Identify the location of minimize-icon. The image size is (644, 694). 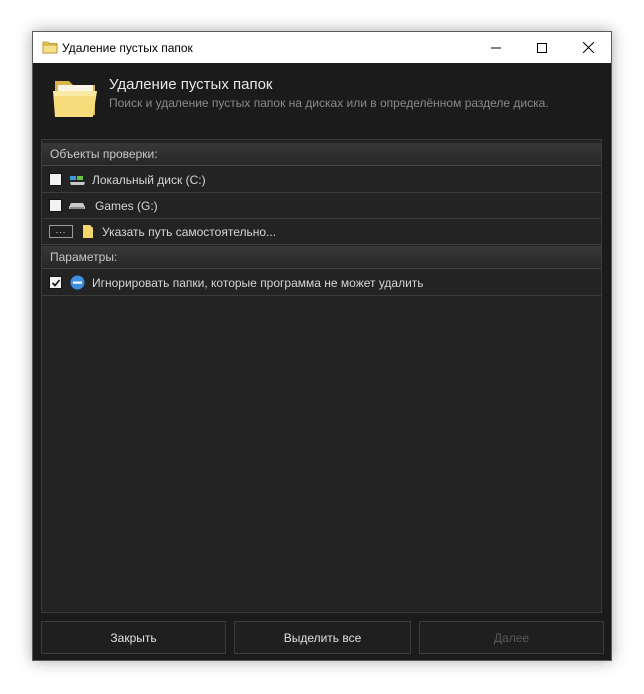
(496, 47).